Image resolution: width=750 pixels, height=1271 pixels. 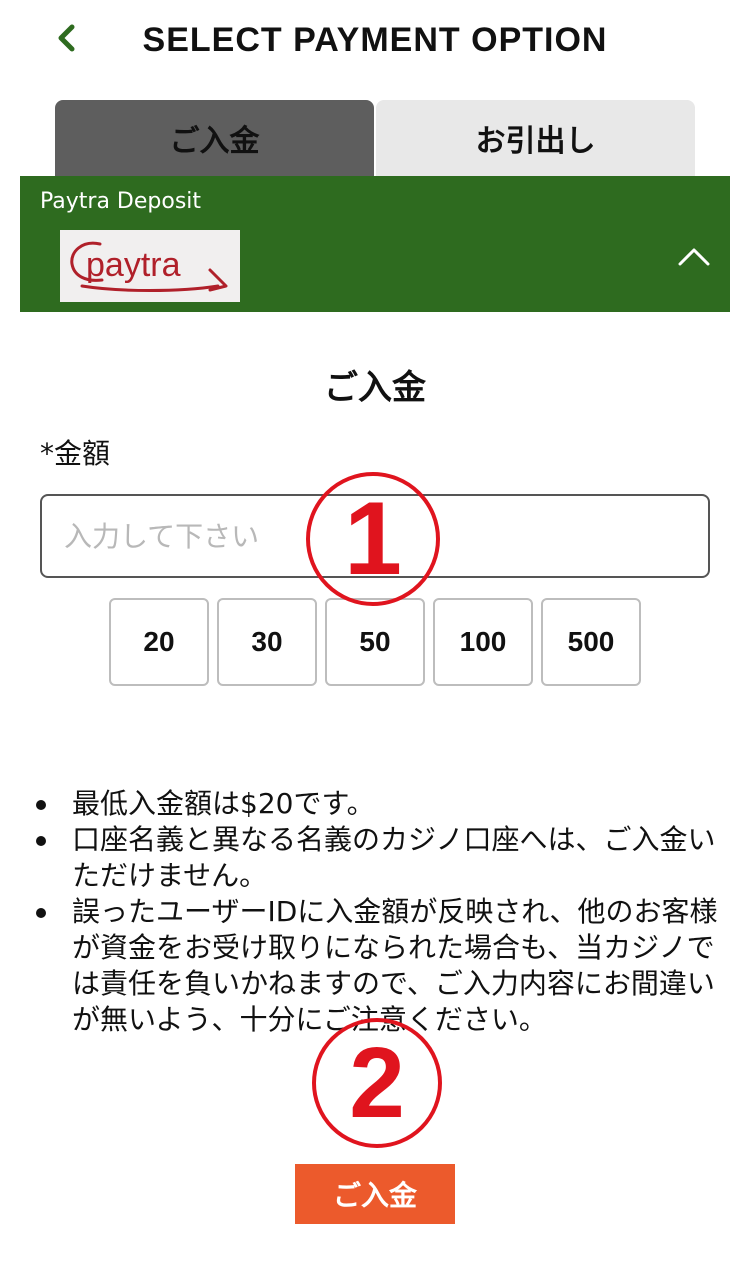 I want to click on preset-amount-button: 20, so click(x=159, y=642).